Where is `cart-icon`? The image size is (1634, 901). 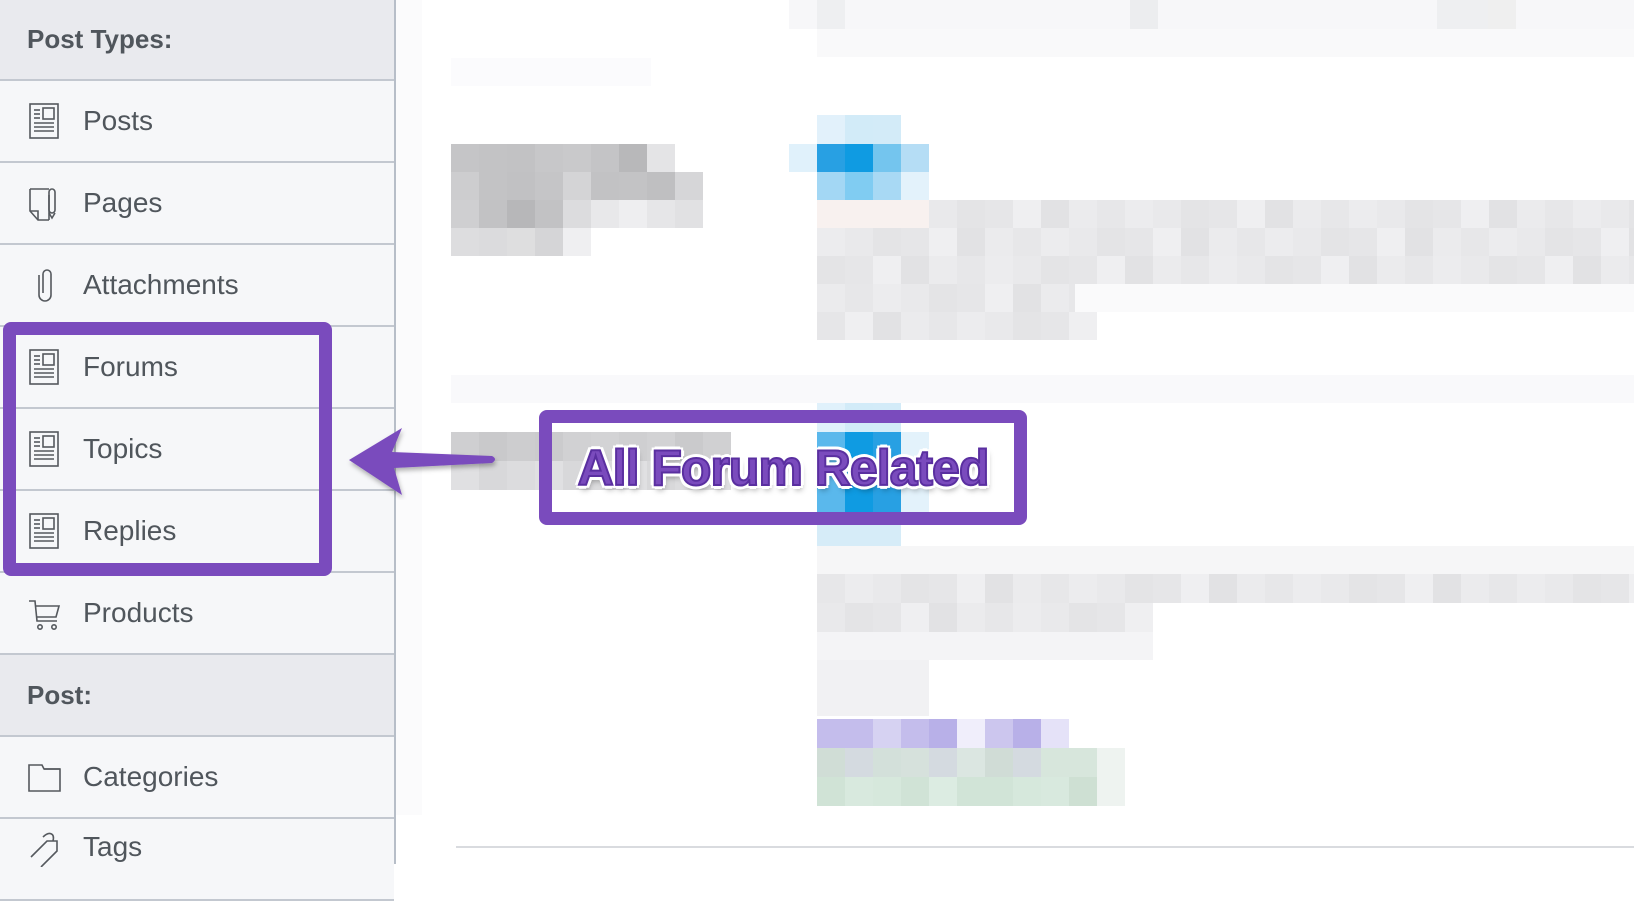 cart-icon is located at coordinates (44, 613).